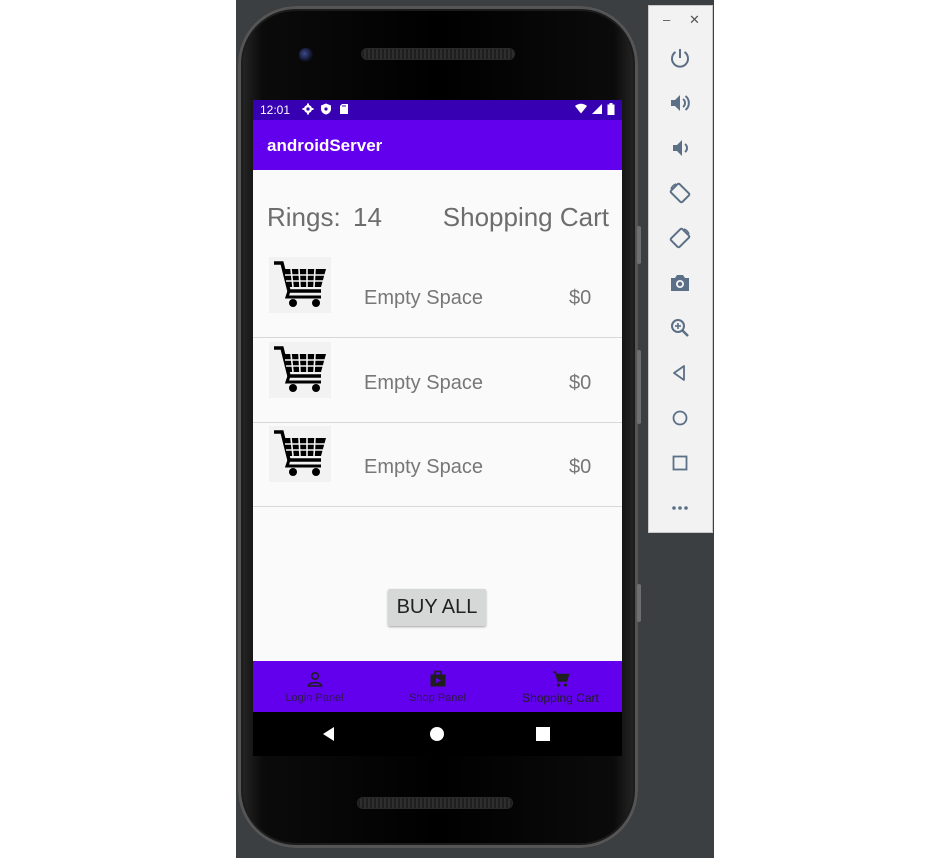 This screenshot has width=950, height=858. What do you see at coordinates (680, 283) in the screenshot?
I see `camera-icon` at bounding box center [680, 283].